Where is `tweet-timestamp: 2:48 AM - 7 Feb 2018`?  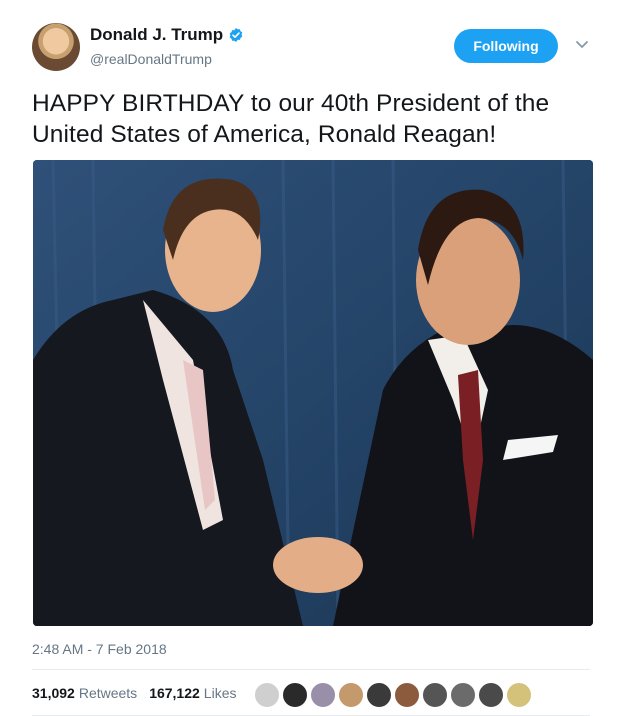 tweet-timestamp: 2:48 AM - 7 Feb 2018 is located at coordinates (99, 649).